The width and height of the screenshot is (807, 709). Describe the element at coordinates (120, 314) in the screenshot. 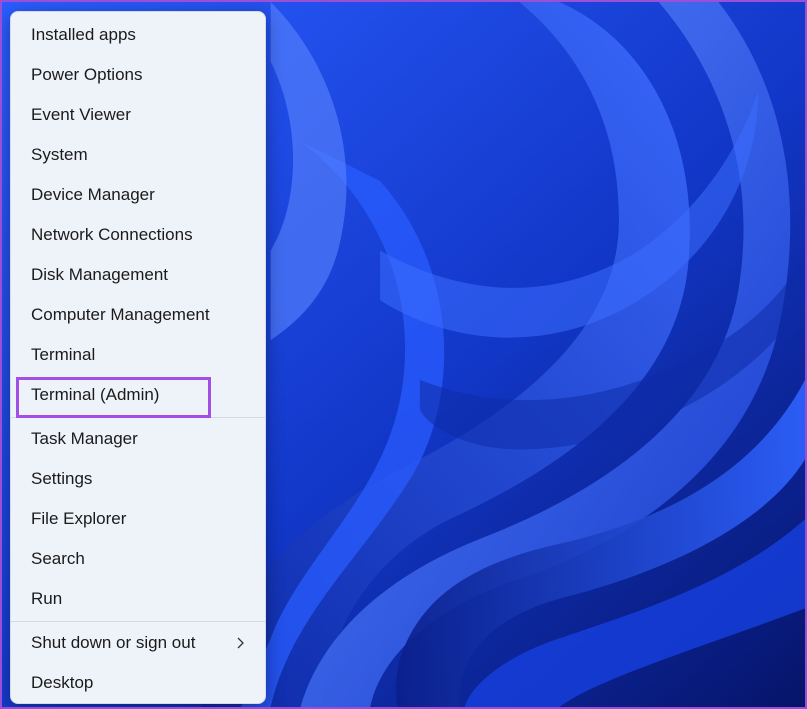

I see `menu-item-label: Computer Management` at that location.